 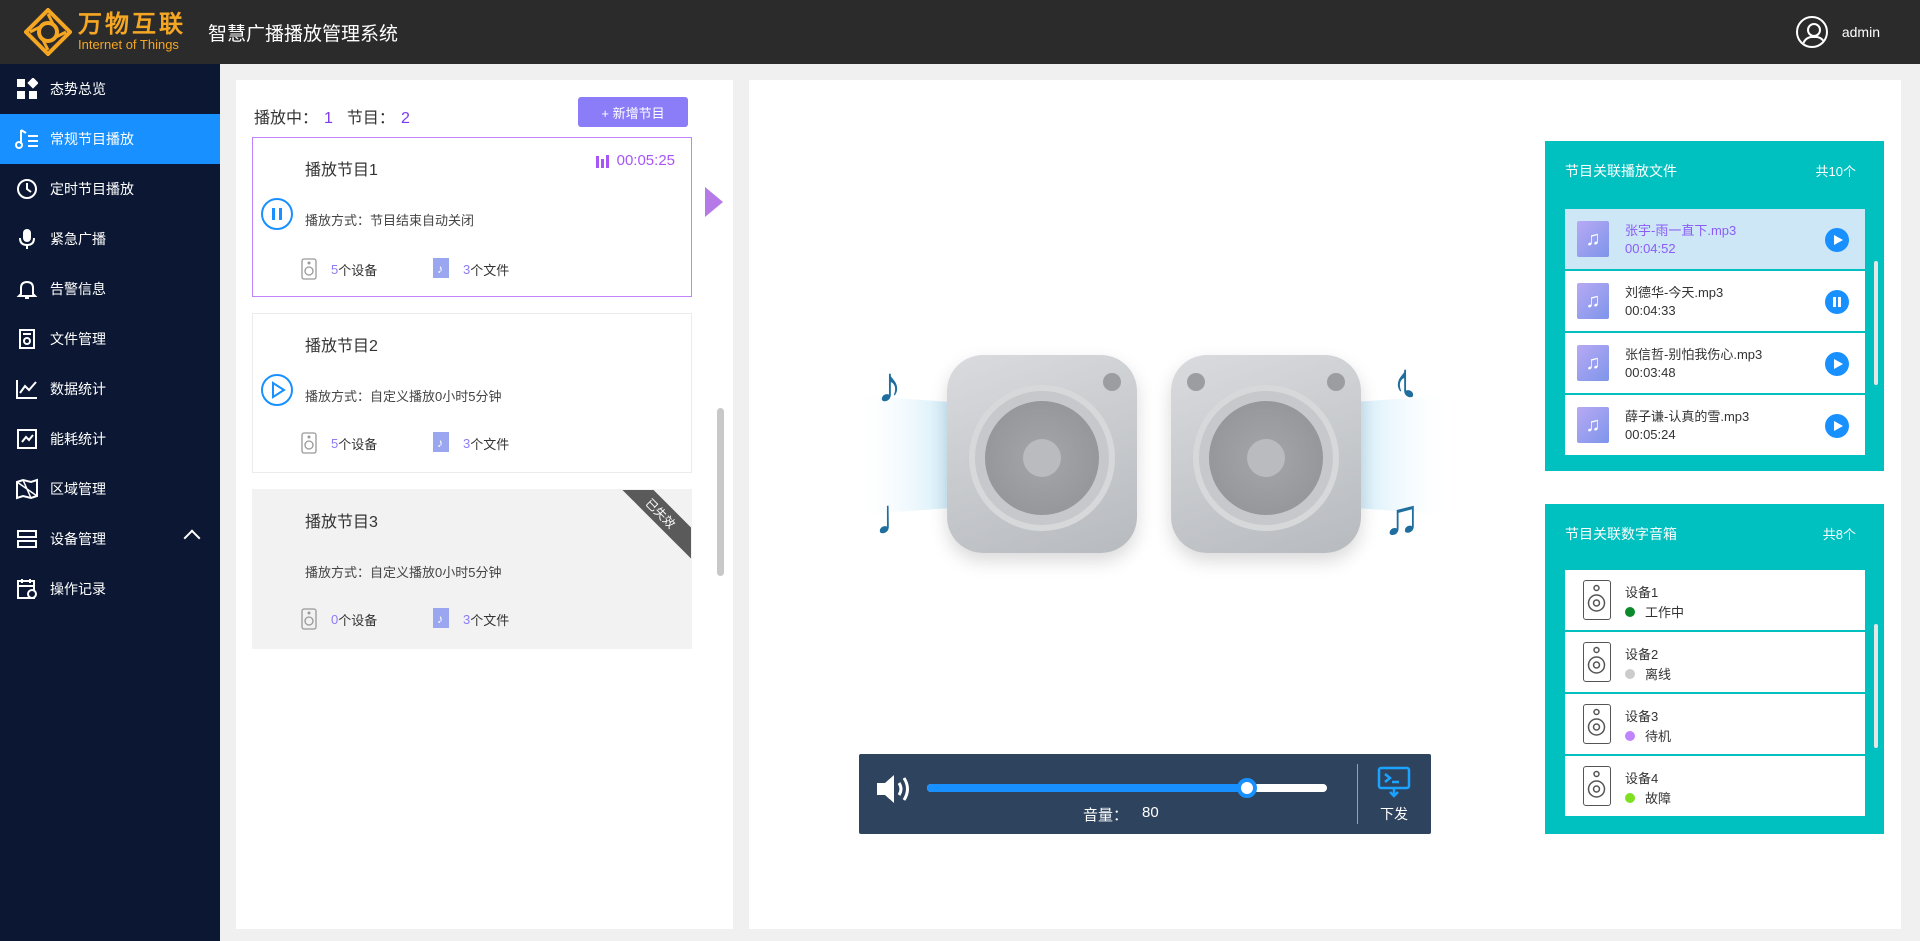 I want to click on microphone-icon, so click(x=27, y=239).